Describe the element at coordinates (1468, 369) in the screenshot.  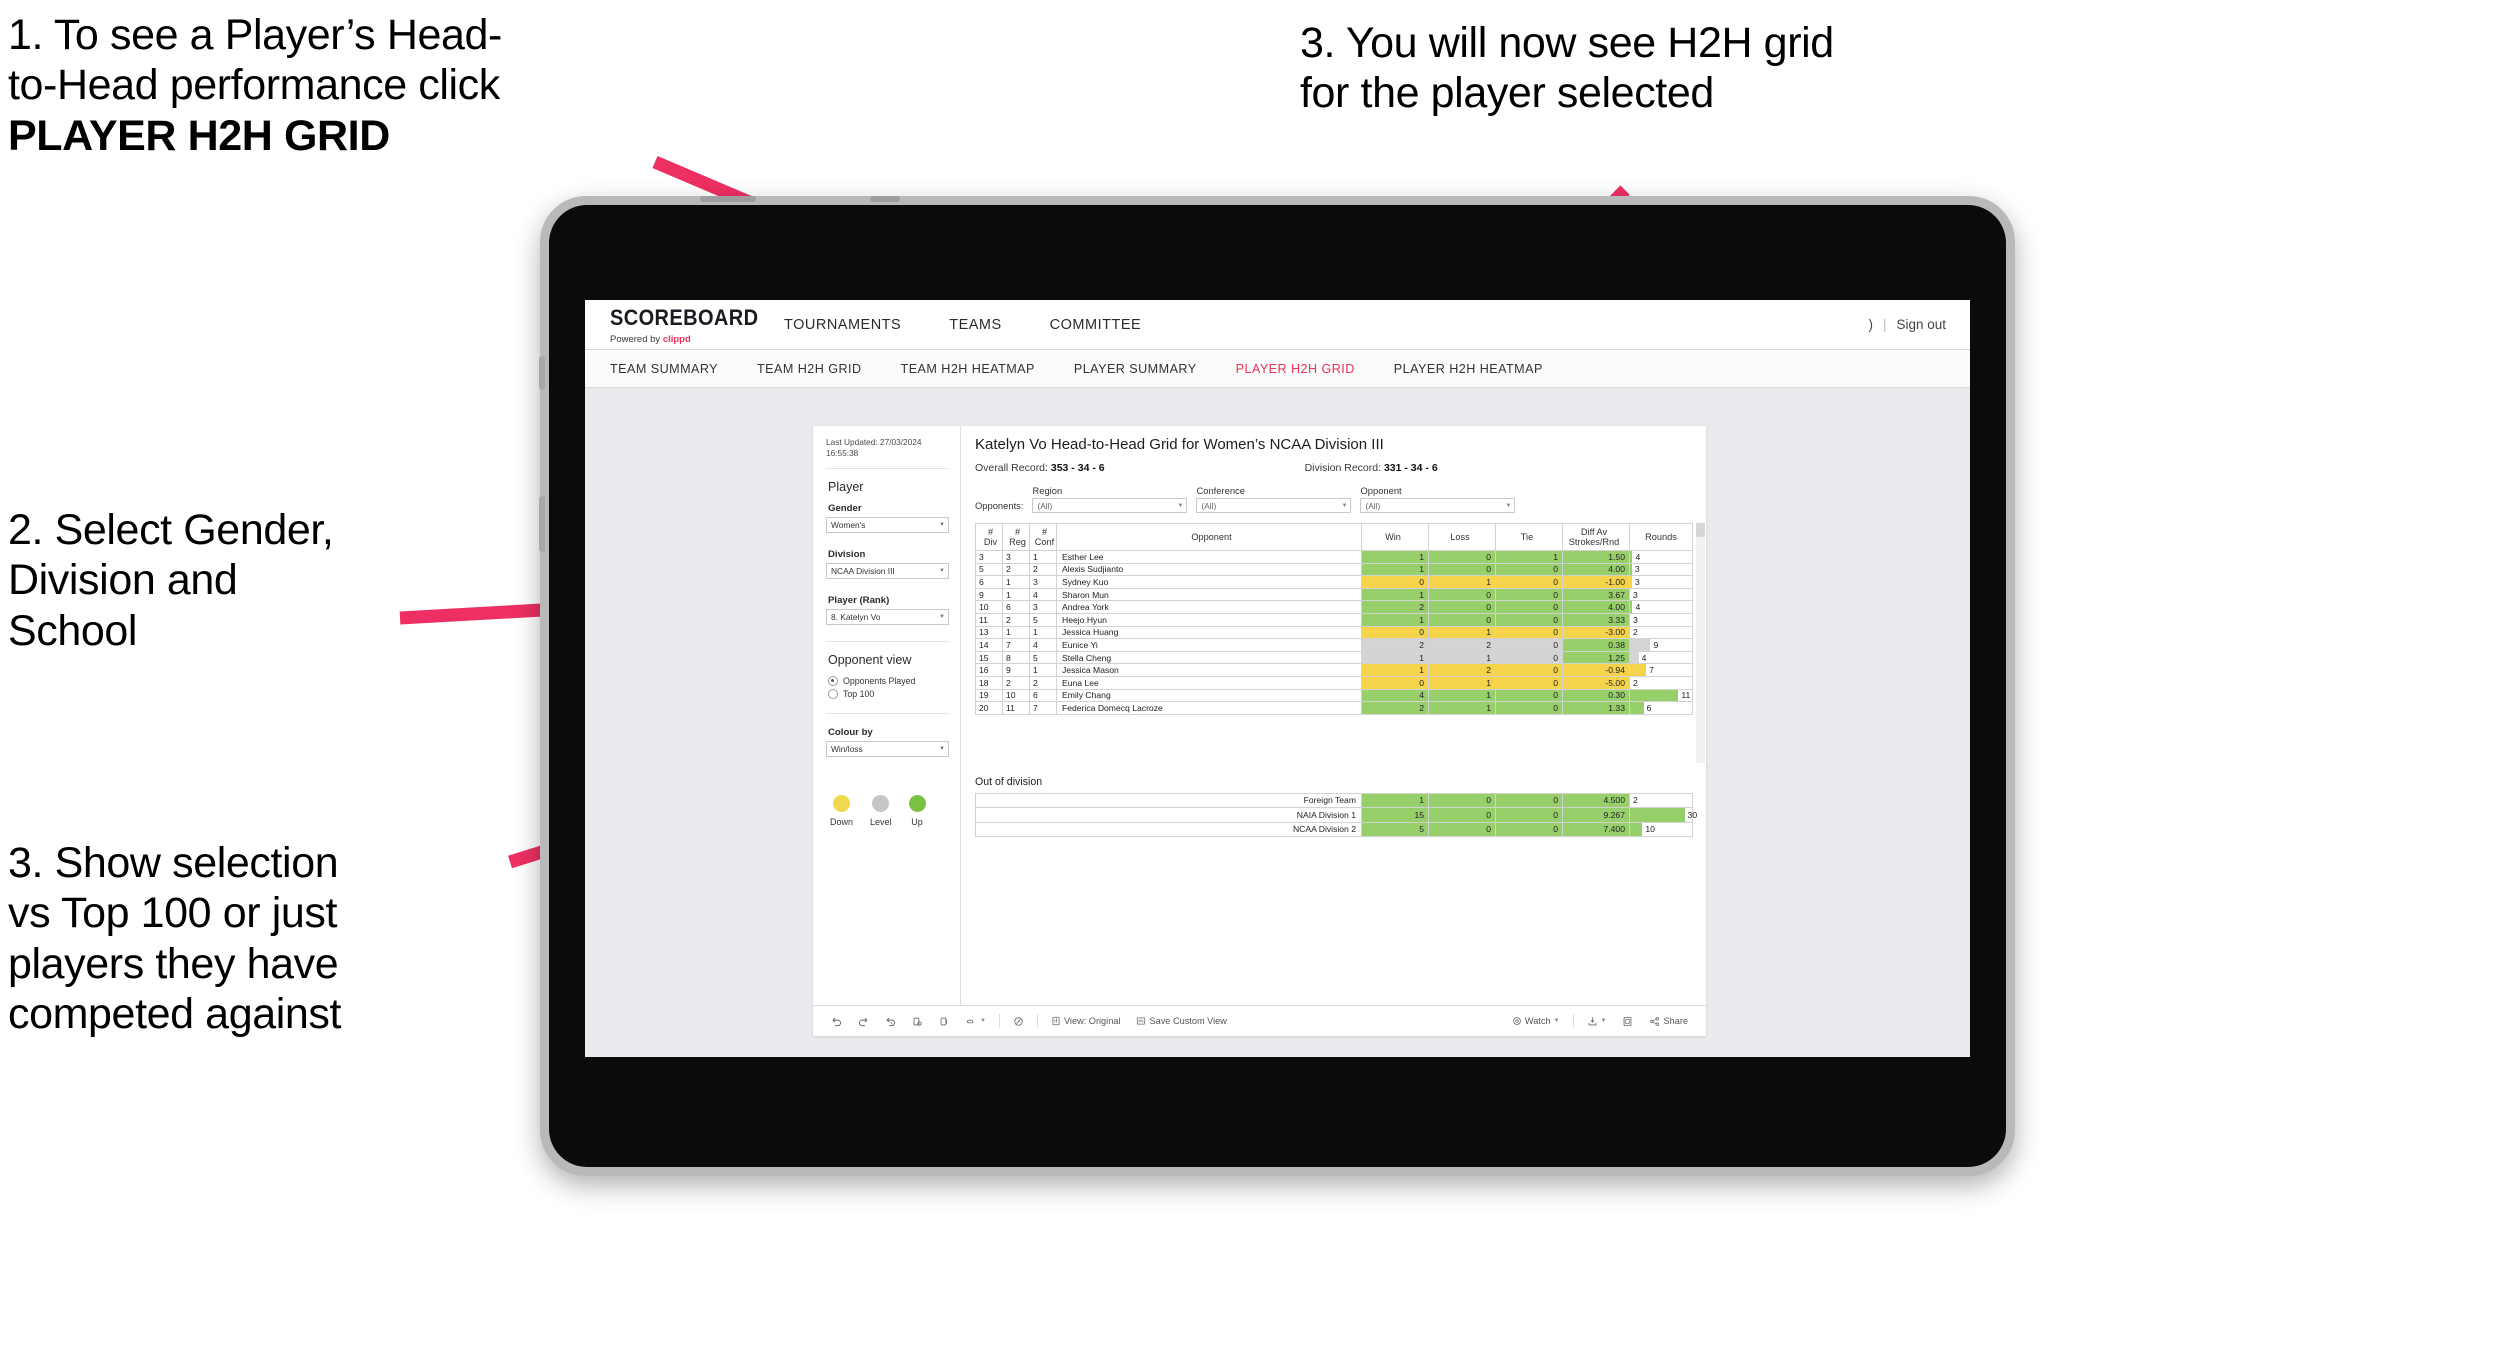
I see `tab-player-h2h-heatmap: PLAYER H2H HEATMAP` at that location.